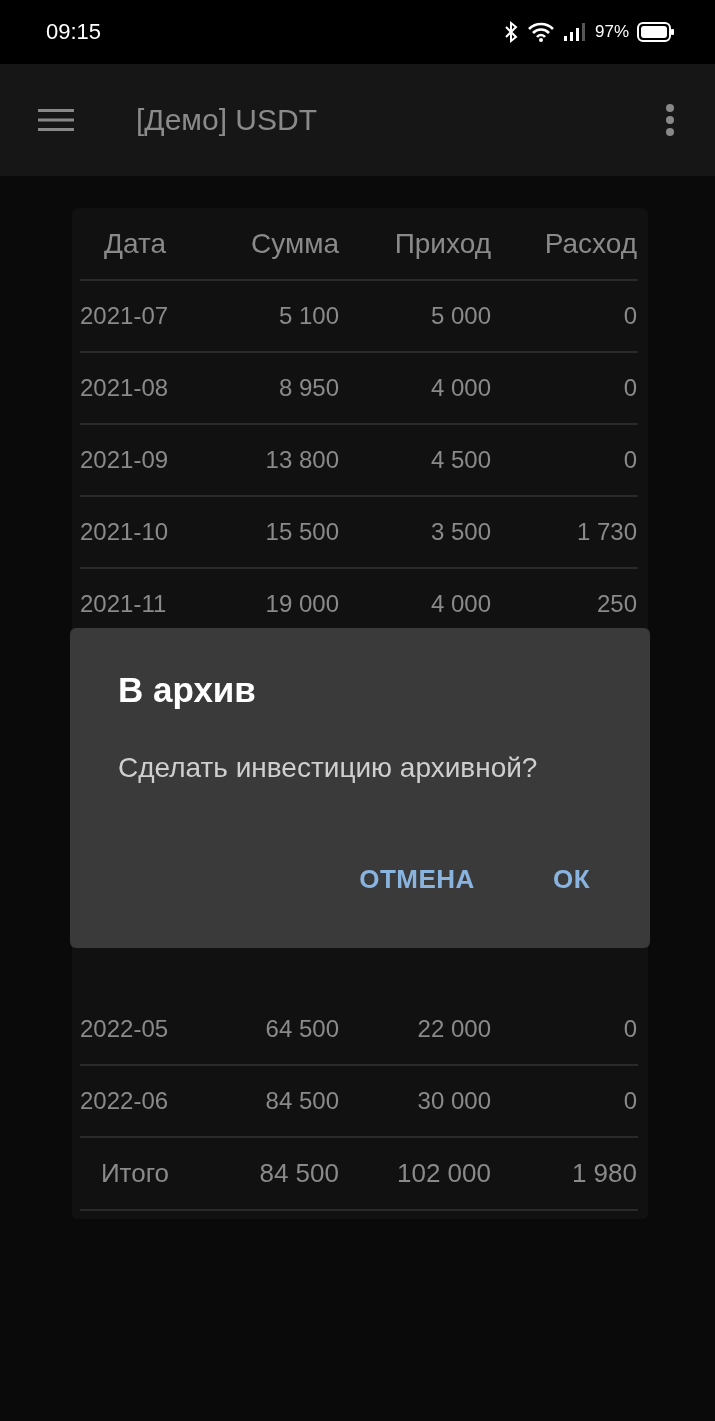 The width and height of the screenshot is (715, 1421). Describe the element at coordinates (540, 32) in the screenshot. I see `wifi-icon` at that location.